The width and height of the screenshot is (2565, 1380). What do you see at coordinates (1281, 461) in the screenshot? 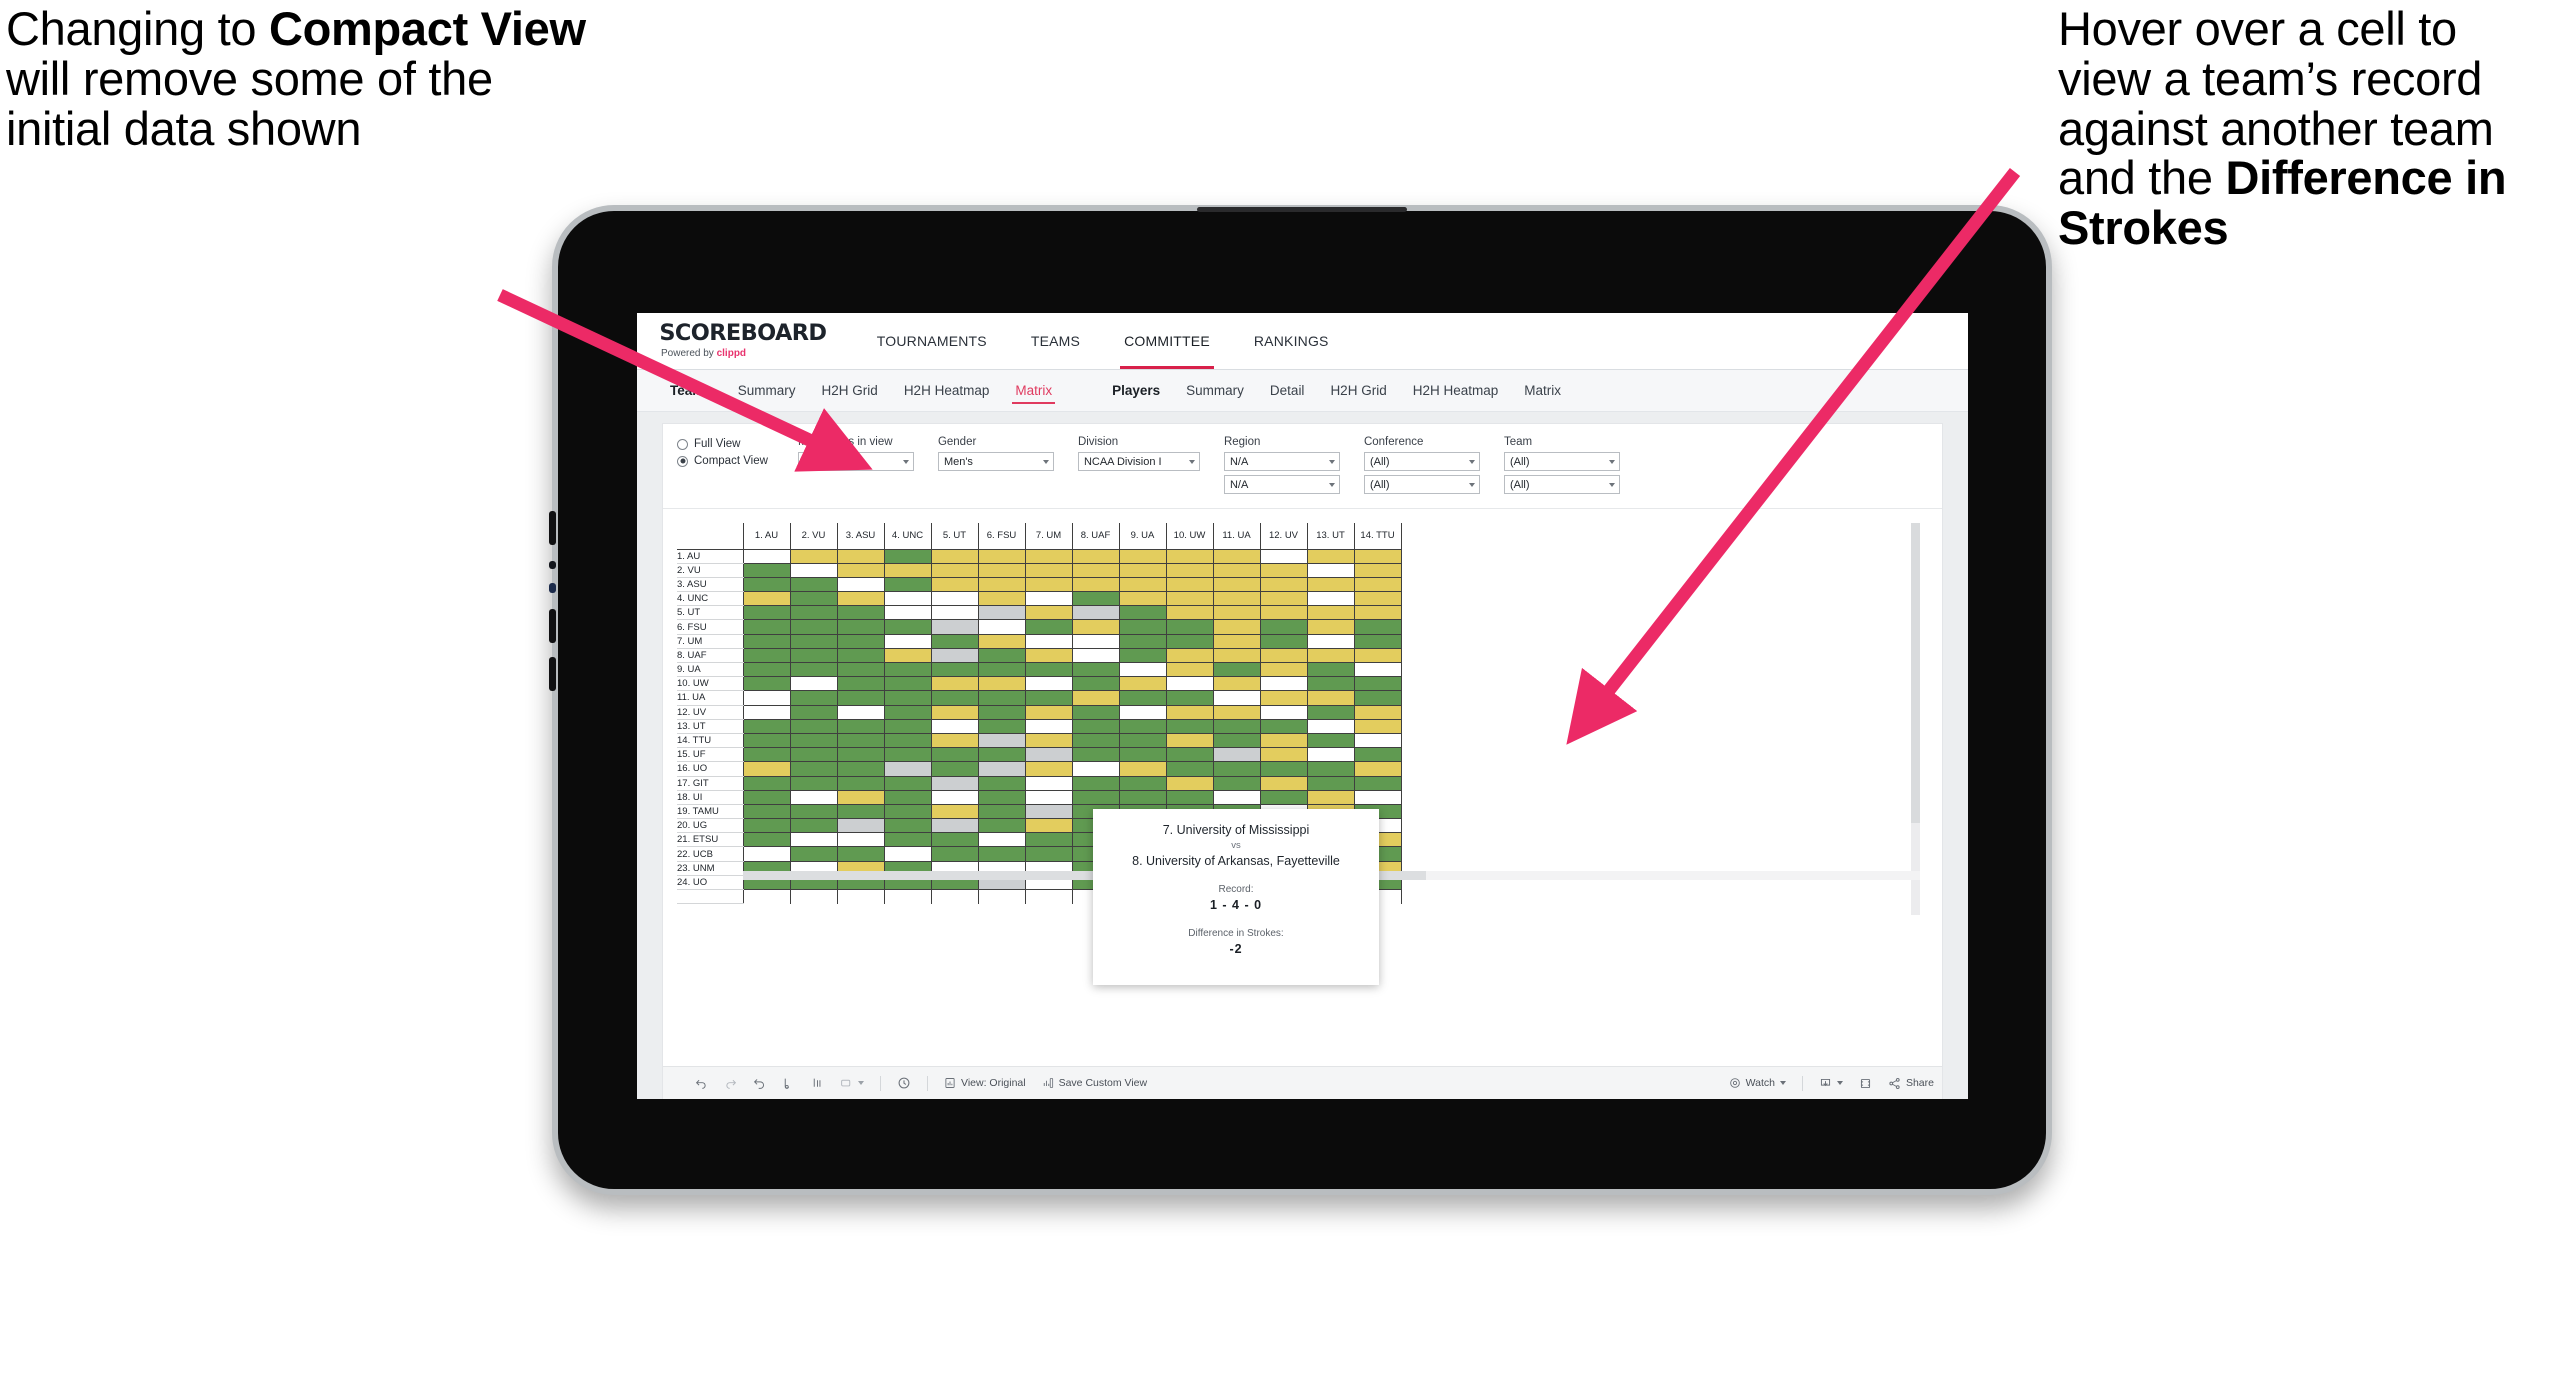
I see `select-region-1: N/A` at bounding box center [1281, 461].